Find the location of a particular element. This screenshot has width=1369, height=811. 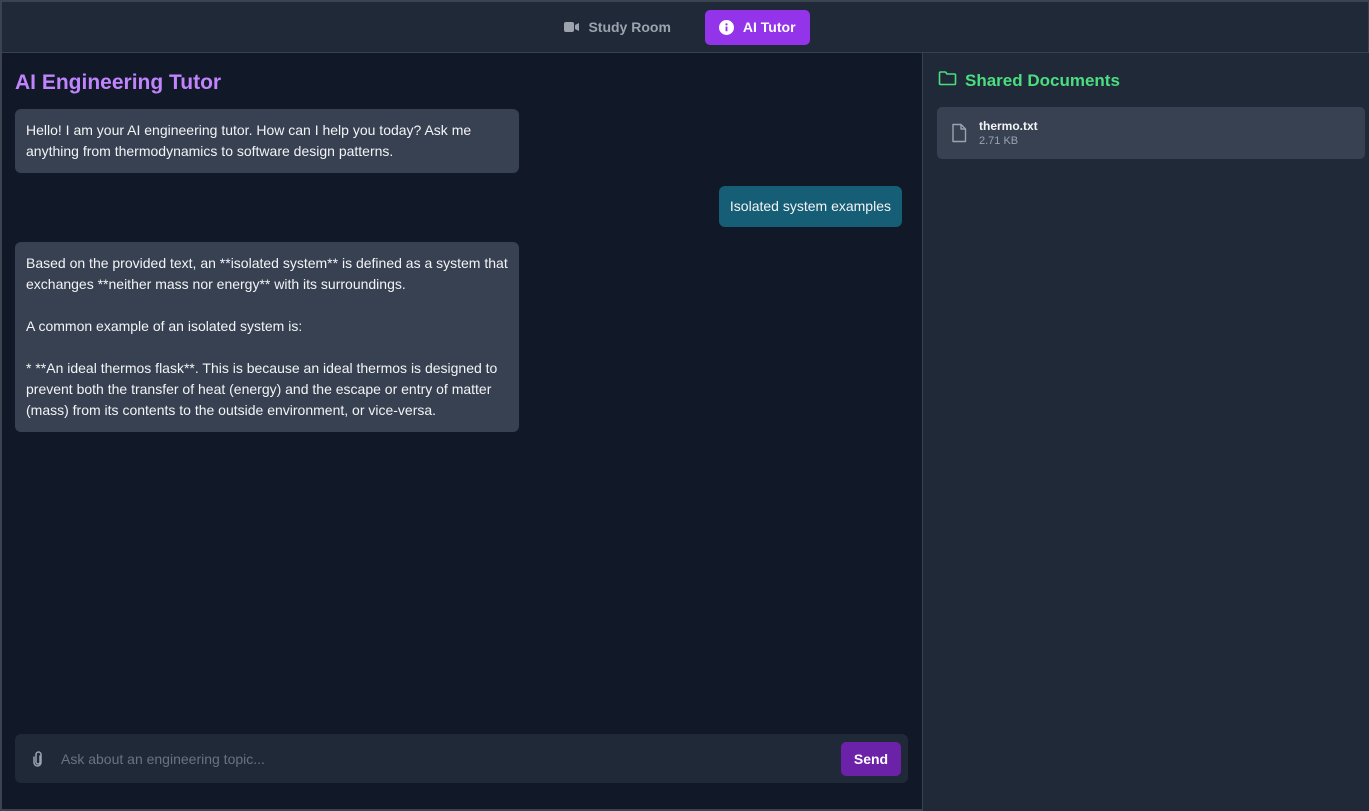

chat-input-bar: Send is located at coordinates (461, 758).